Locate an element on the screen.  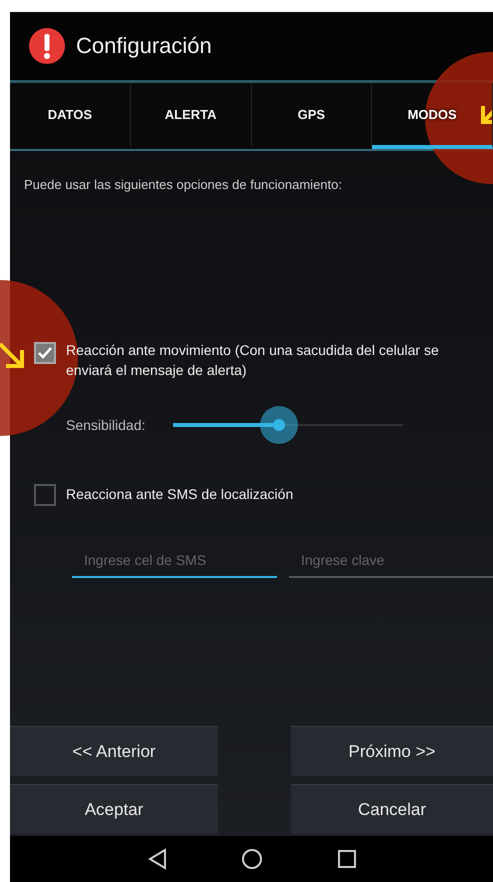
input-field: Ingrese clave is located at coordinates (391, 561).